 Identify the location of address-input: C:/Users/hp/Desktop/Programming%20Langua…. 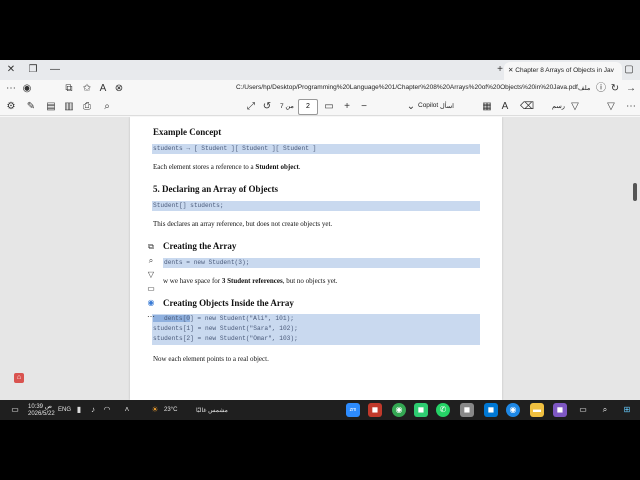
(407, 87).